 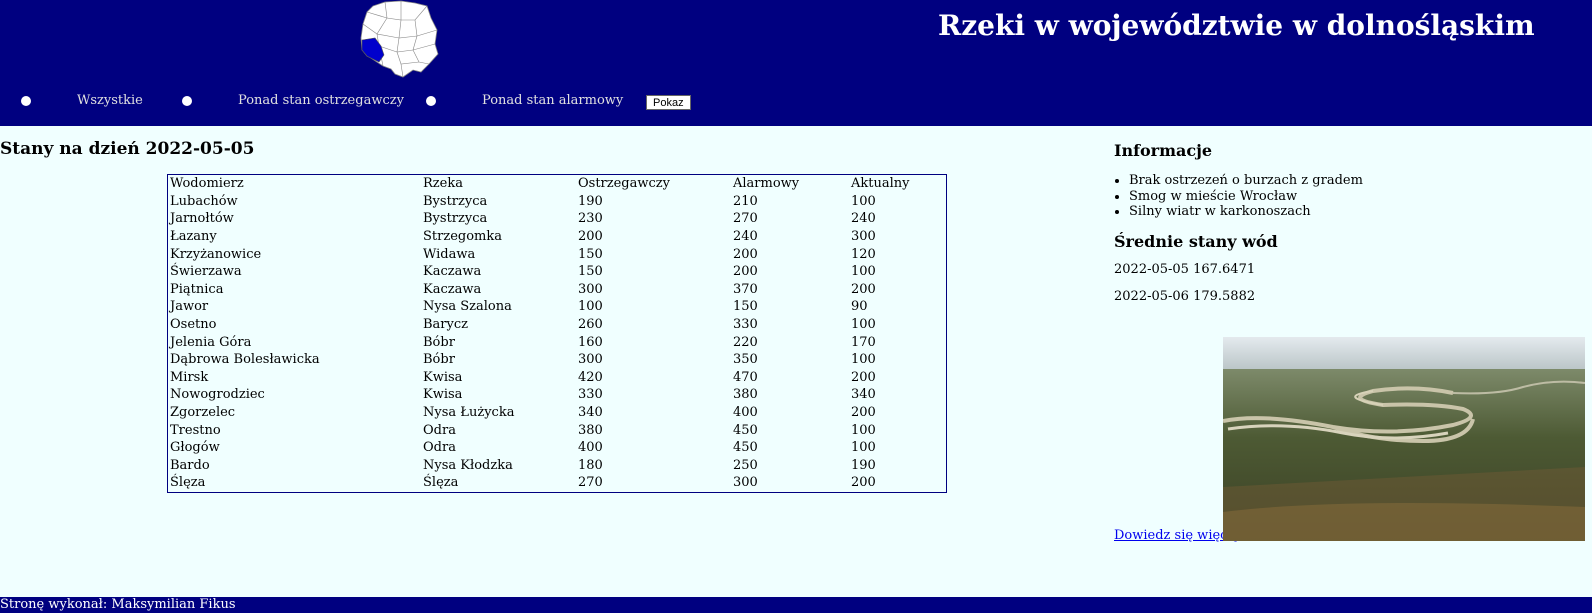 I want to click on table-cell: Trestno, so click(x=195, y=430).